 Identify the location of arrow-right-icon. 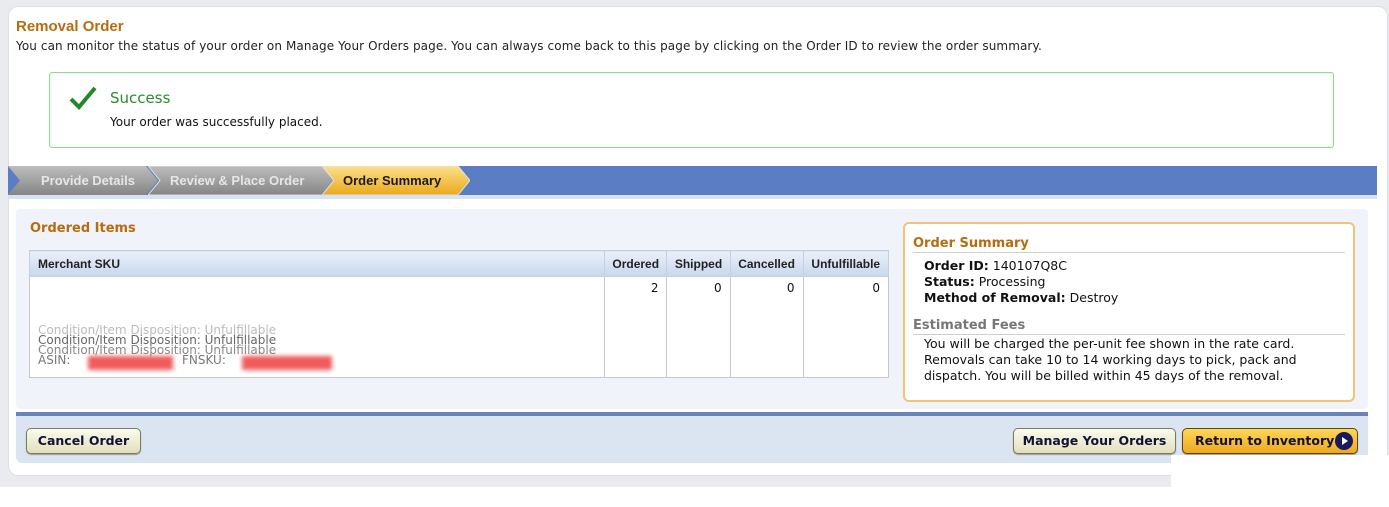
(1344, 441).